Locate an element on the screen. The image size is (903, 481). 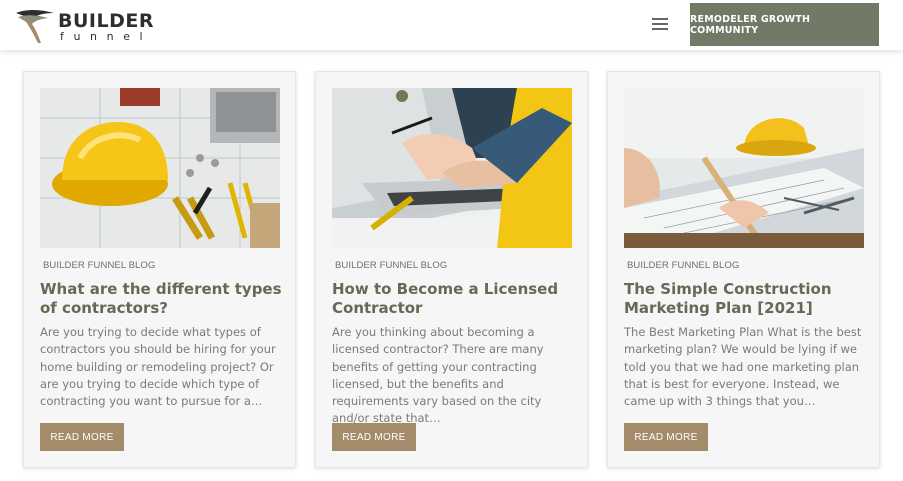
hard-hat-blueprint-image is located at coordinates (160, 168).